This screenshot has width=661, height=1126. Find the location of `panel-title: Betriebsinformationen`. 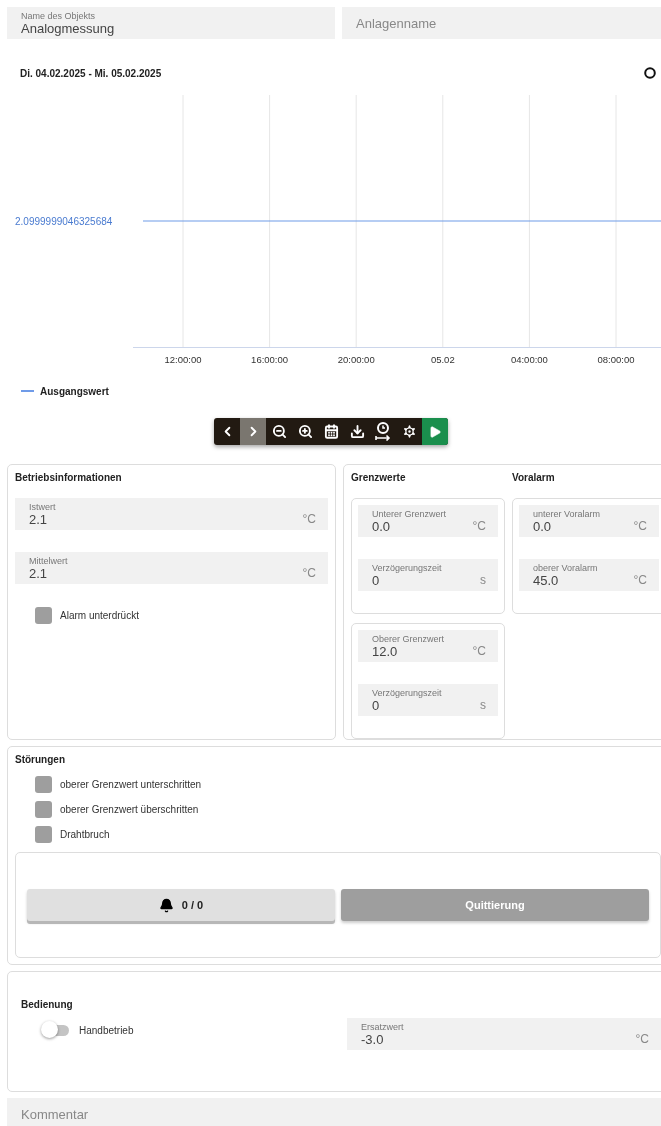

panel-title: Betriebsinformationen is located at coordinates (69, 478).